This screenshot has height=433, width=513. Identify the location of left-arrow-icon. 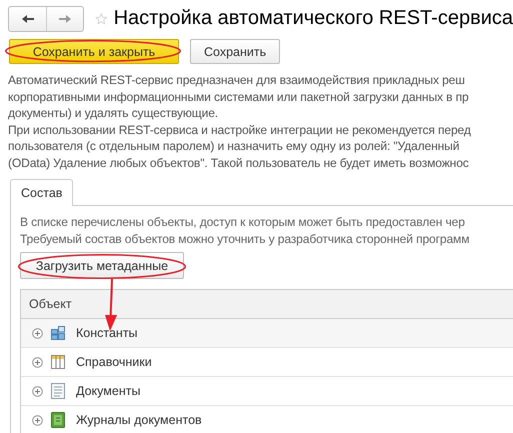
(27, 19).